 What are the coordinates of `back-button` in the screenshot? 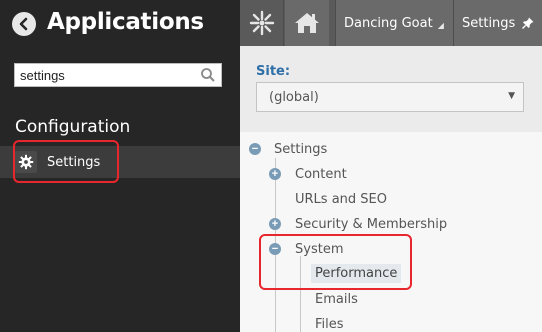 It's located at (24, 24).